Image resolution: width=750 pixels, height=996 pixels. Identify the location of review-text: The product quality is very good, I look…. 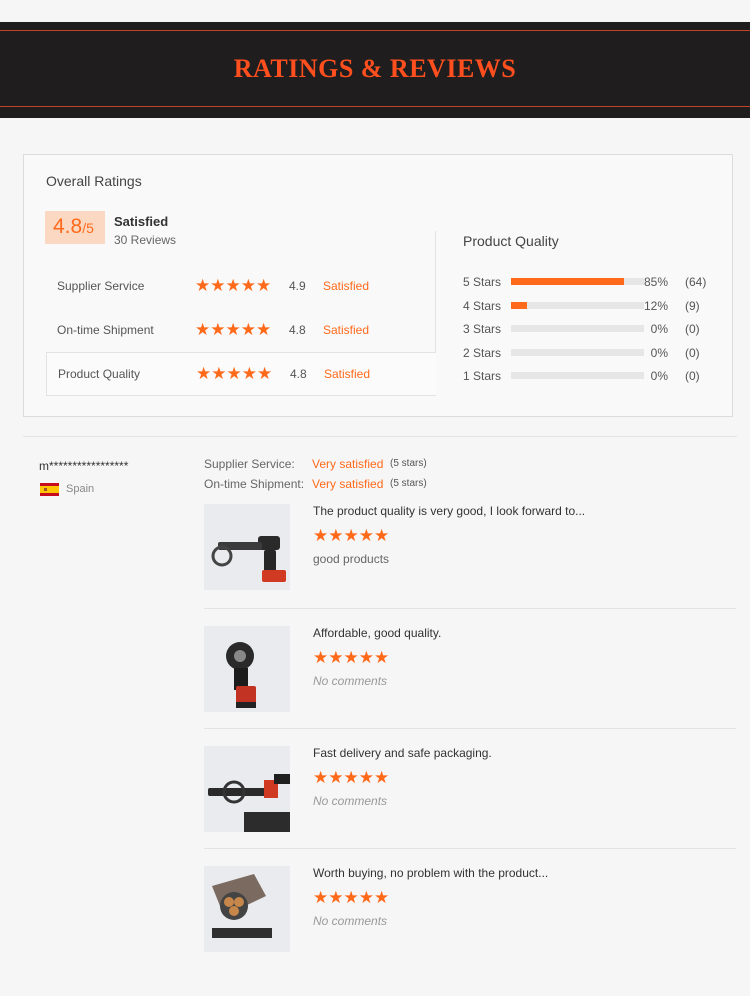
(449, 511).